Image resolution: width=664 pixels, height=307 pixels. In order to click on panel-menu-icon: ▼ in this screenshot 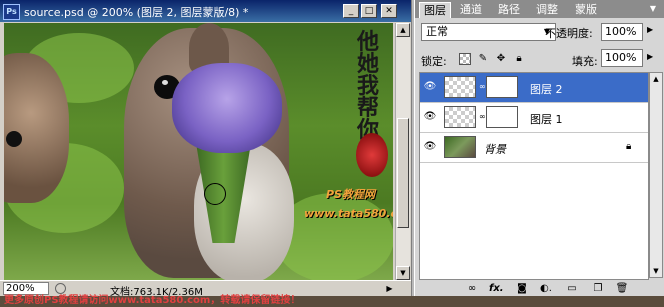, I will do `click(653, 9)`.